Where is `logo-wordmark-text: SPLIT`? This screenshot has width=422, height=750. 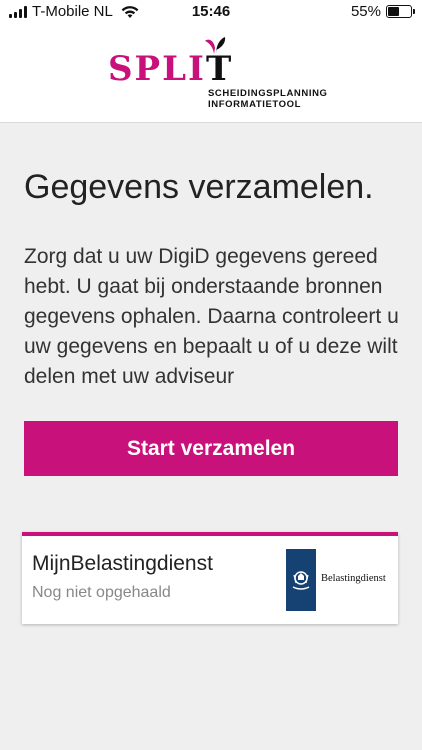
logo-wordmark-text: SPLIT is located at coordinates (170, 69).